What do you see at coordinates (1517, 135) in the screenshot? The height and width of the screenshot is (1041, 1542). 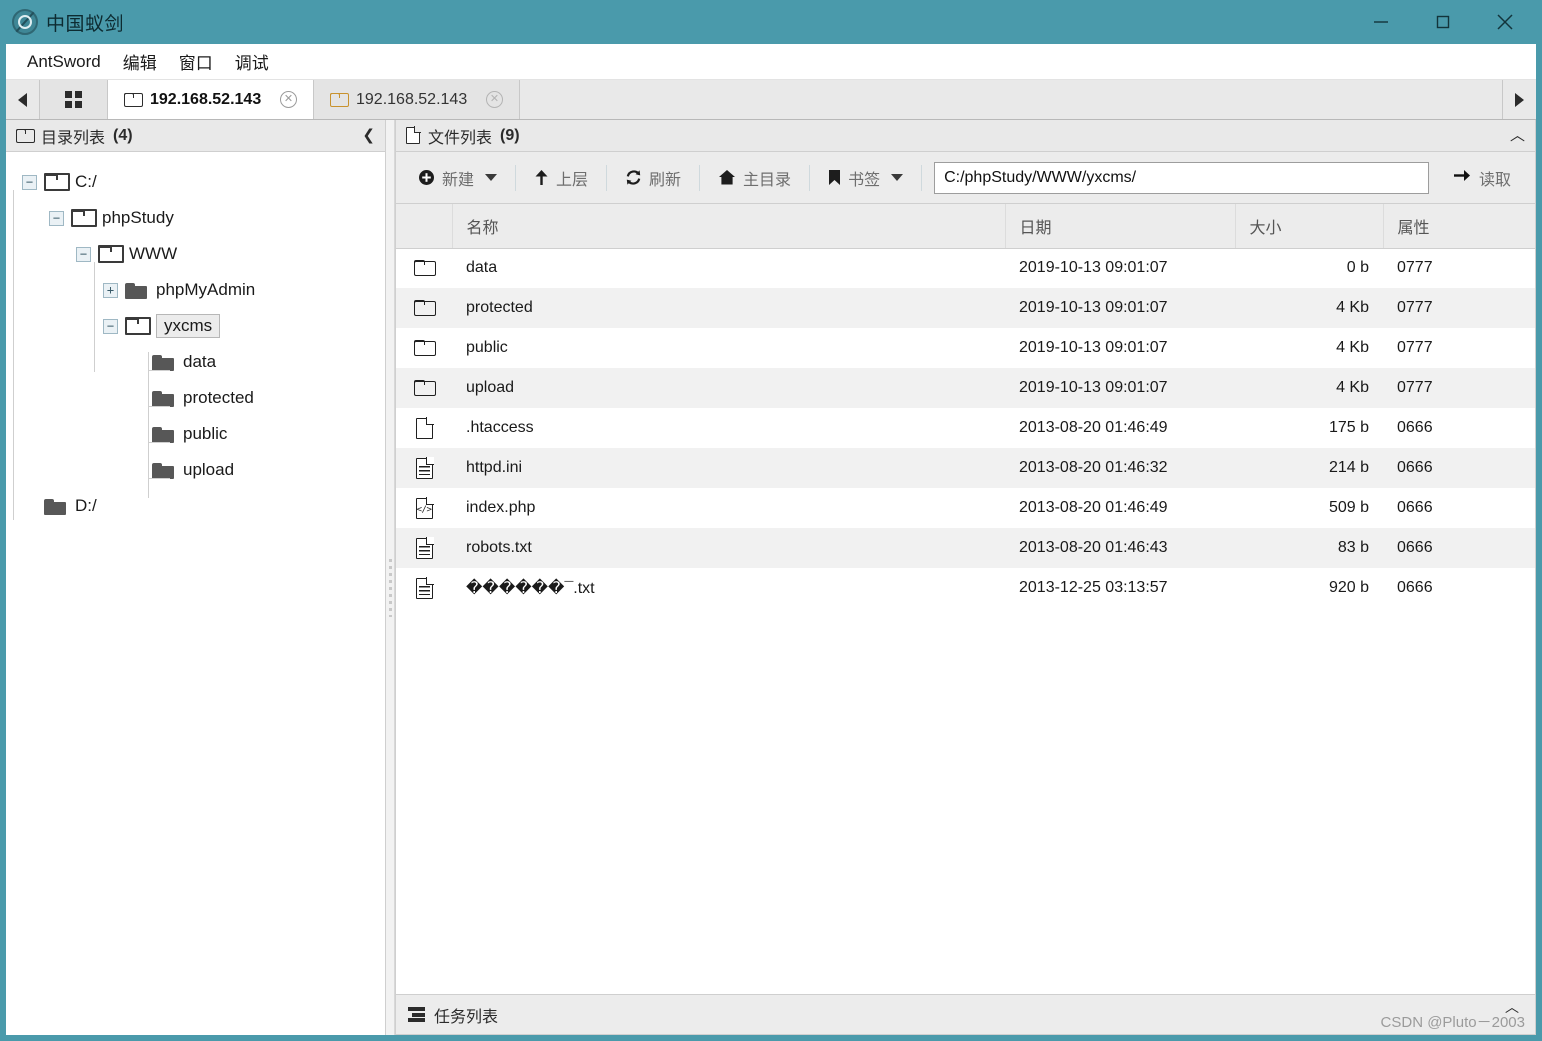 I see `chevron-up-icon: ︿` at bounding box center [1517, 135].